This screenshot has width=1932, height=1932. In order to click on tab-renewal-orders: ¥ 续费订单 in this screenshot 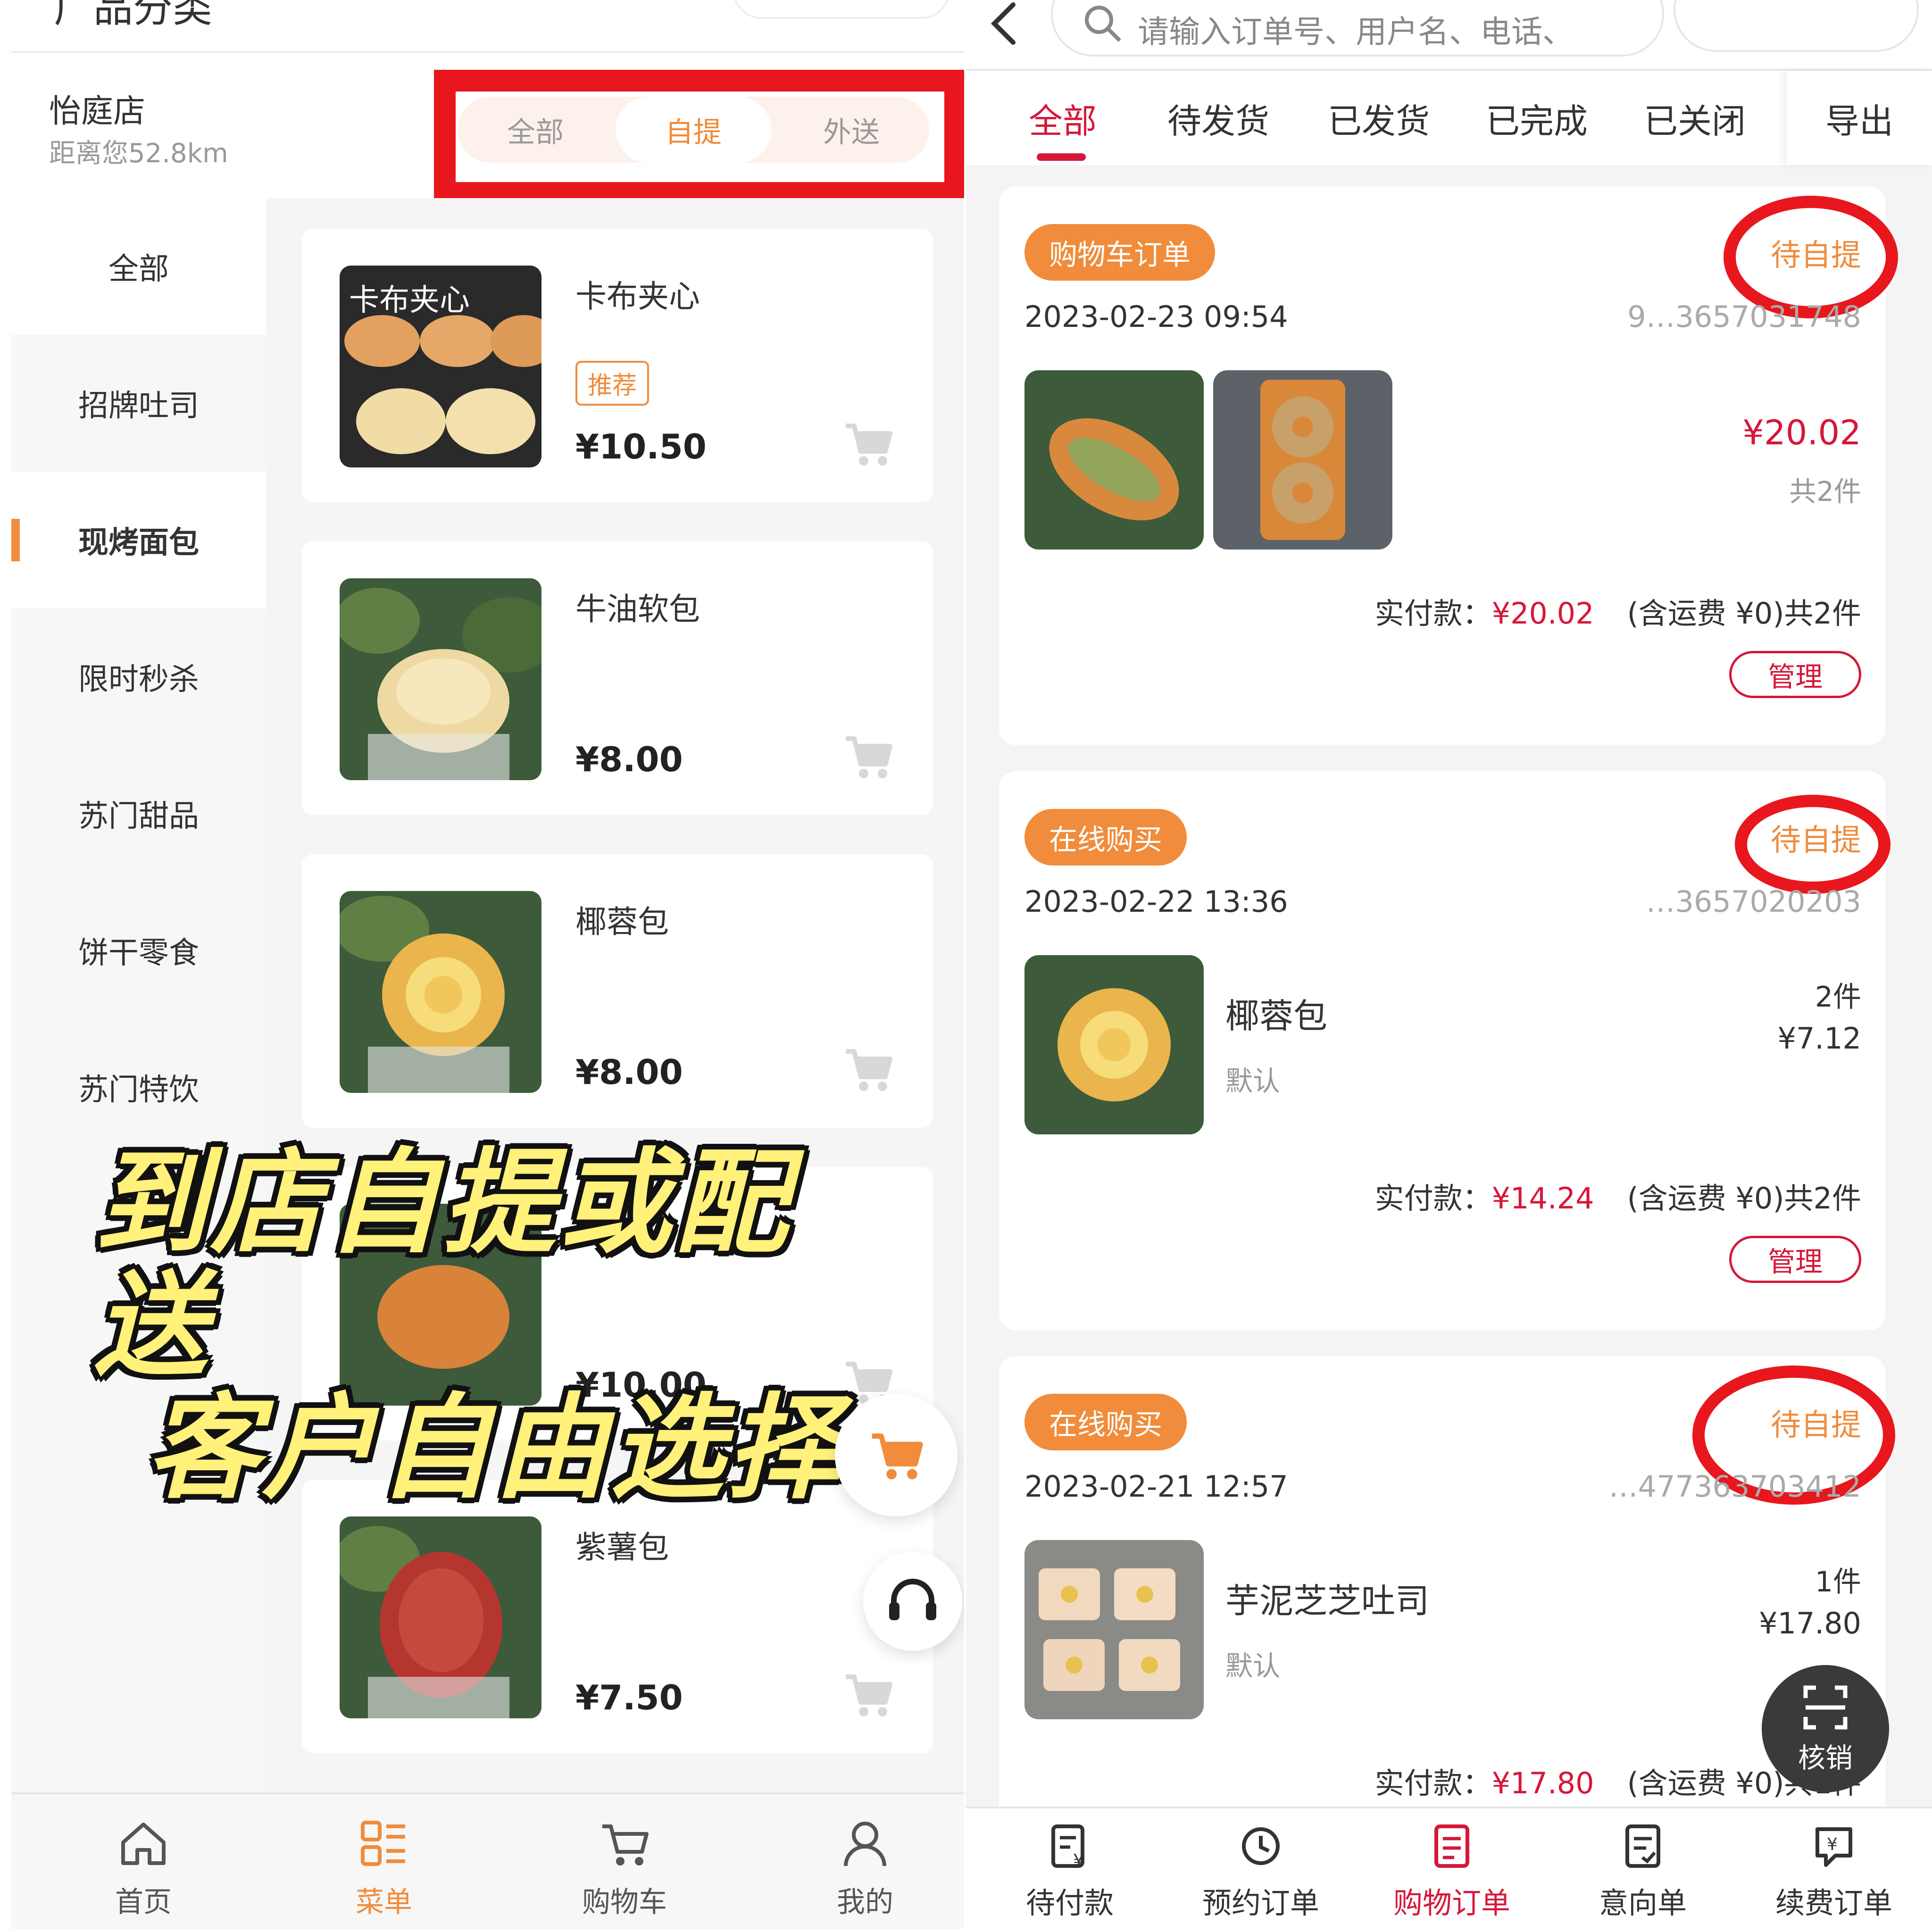, I will do `click(1834, 1875)`.